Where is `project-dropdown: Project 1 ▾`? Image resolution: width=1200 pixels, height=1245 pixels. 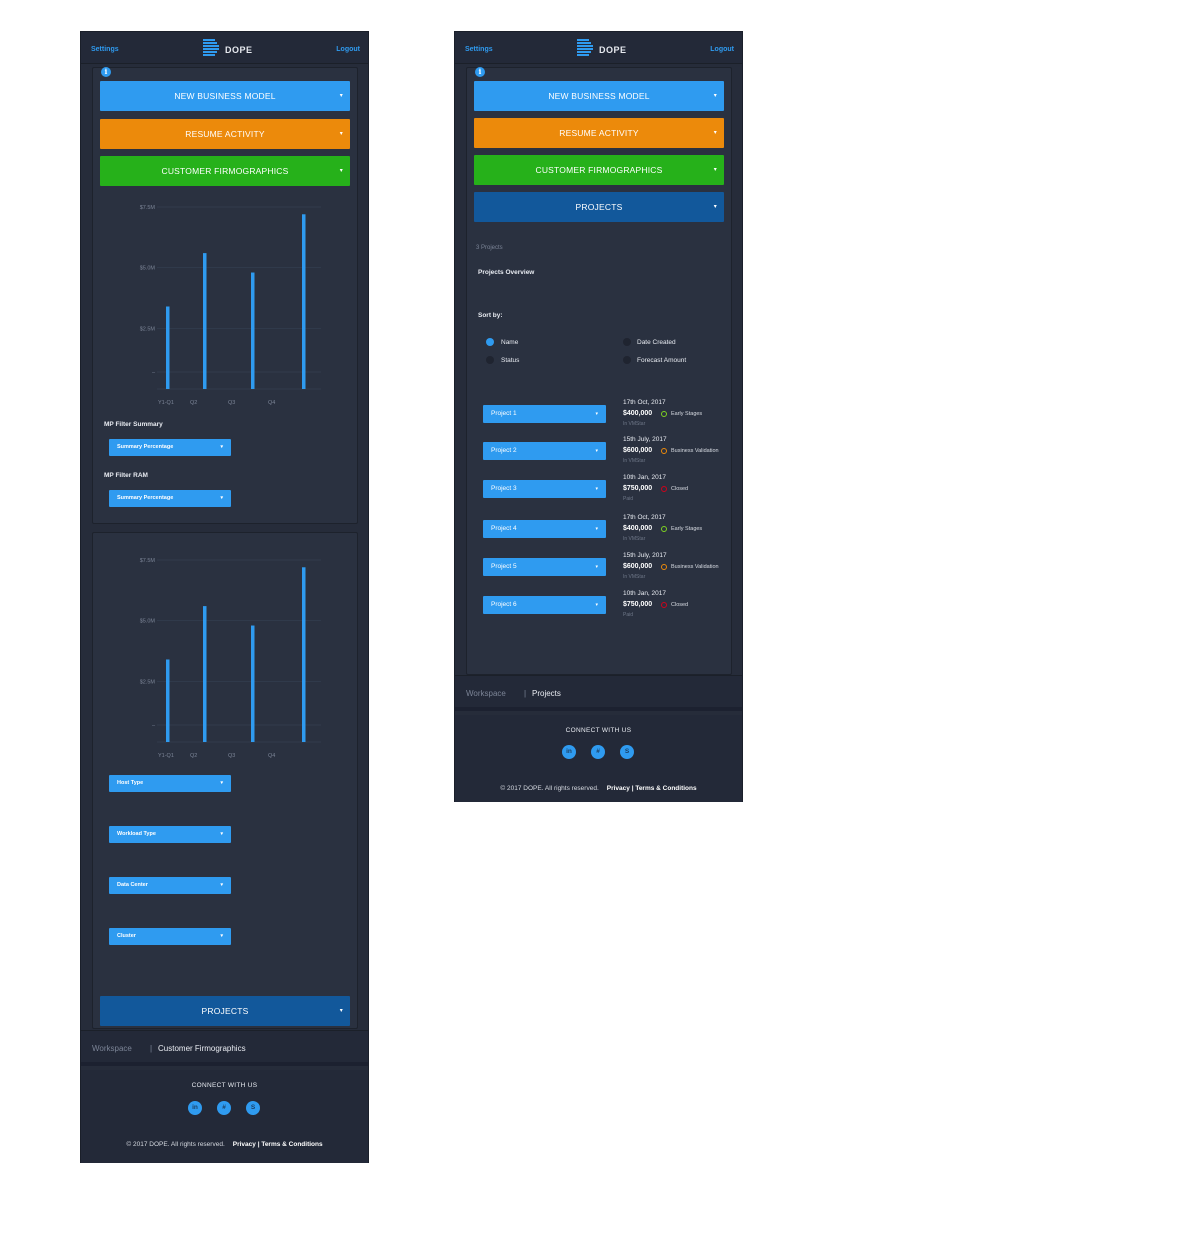 project-dropdown: Project 1 ▾ is located at coordinates (544, 414).